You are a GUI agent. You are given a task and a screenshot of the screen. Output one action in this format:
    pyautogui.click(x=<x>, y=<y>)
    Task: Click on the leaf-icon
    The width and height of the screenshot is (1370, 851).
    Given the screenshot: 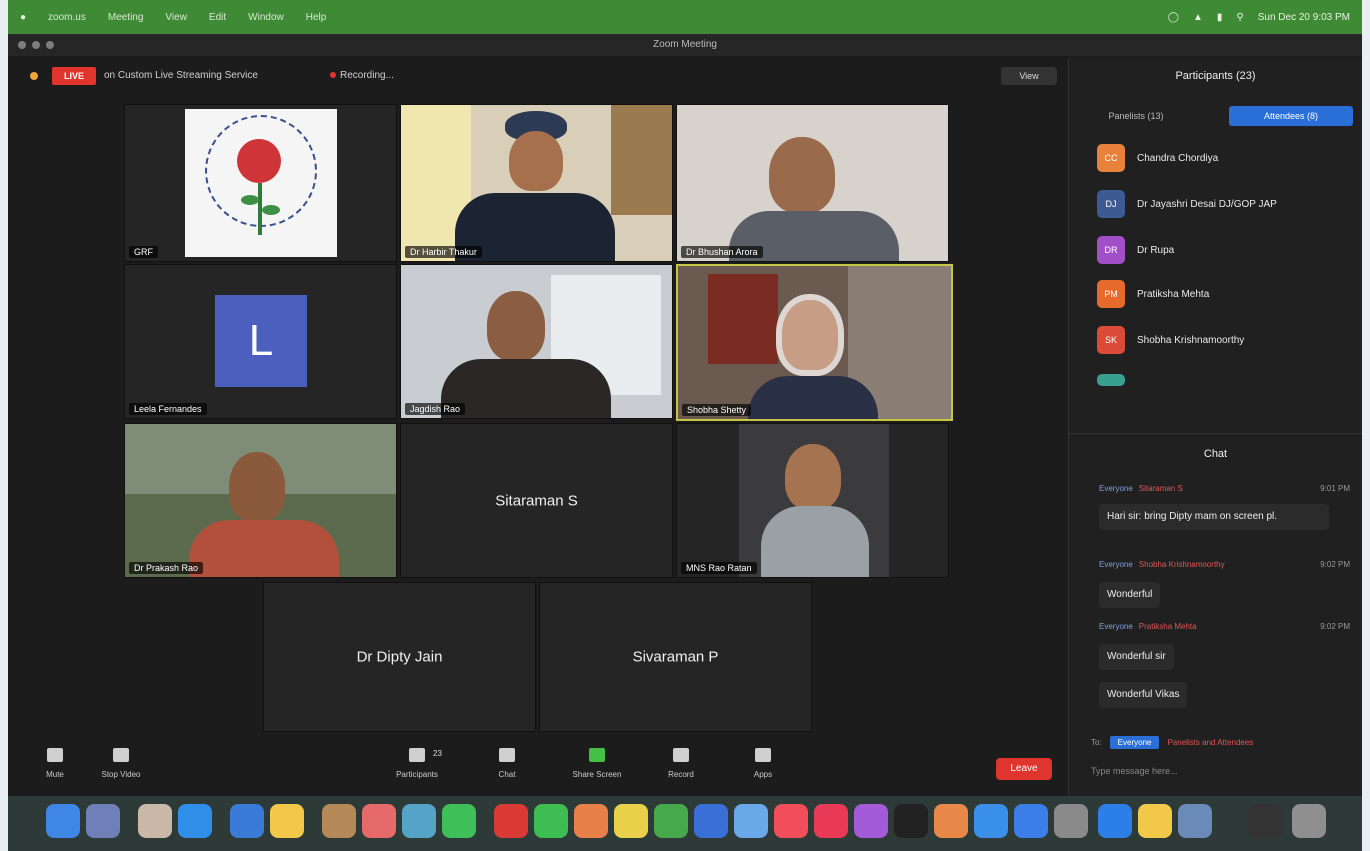 What is the action you would take?
    pyautogui.click(x=250, y=200)
    